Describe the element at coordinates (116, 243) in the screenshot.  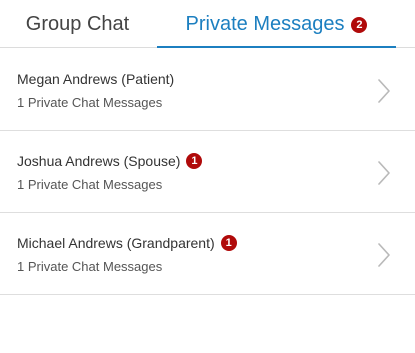
I see `conversation-name: Michael Andrews (Grandparent)` at that location.